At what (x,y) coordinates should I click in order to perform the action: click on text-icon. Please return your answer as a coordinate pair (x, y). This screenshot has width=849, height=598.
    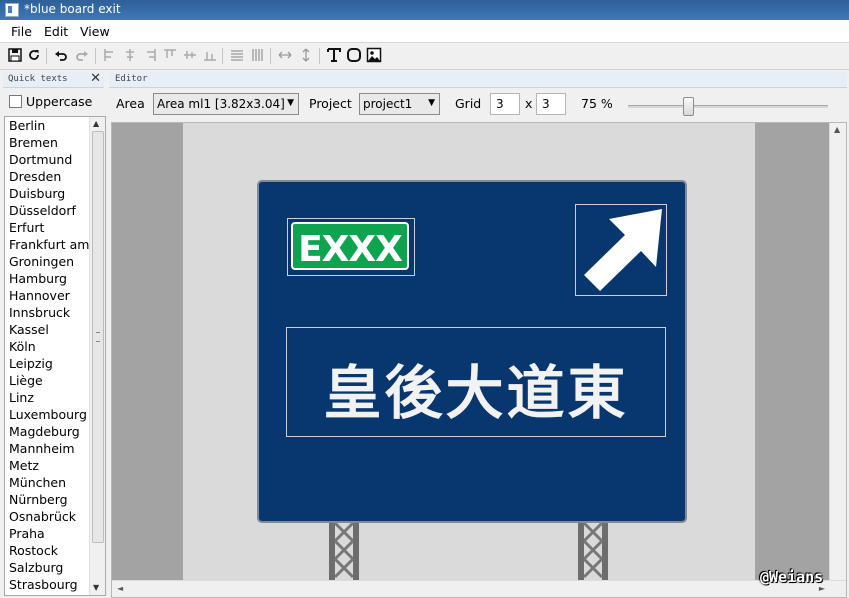
    Looking at the image, I should click on (334, 55).